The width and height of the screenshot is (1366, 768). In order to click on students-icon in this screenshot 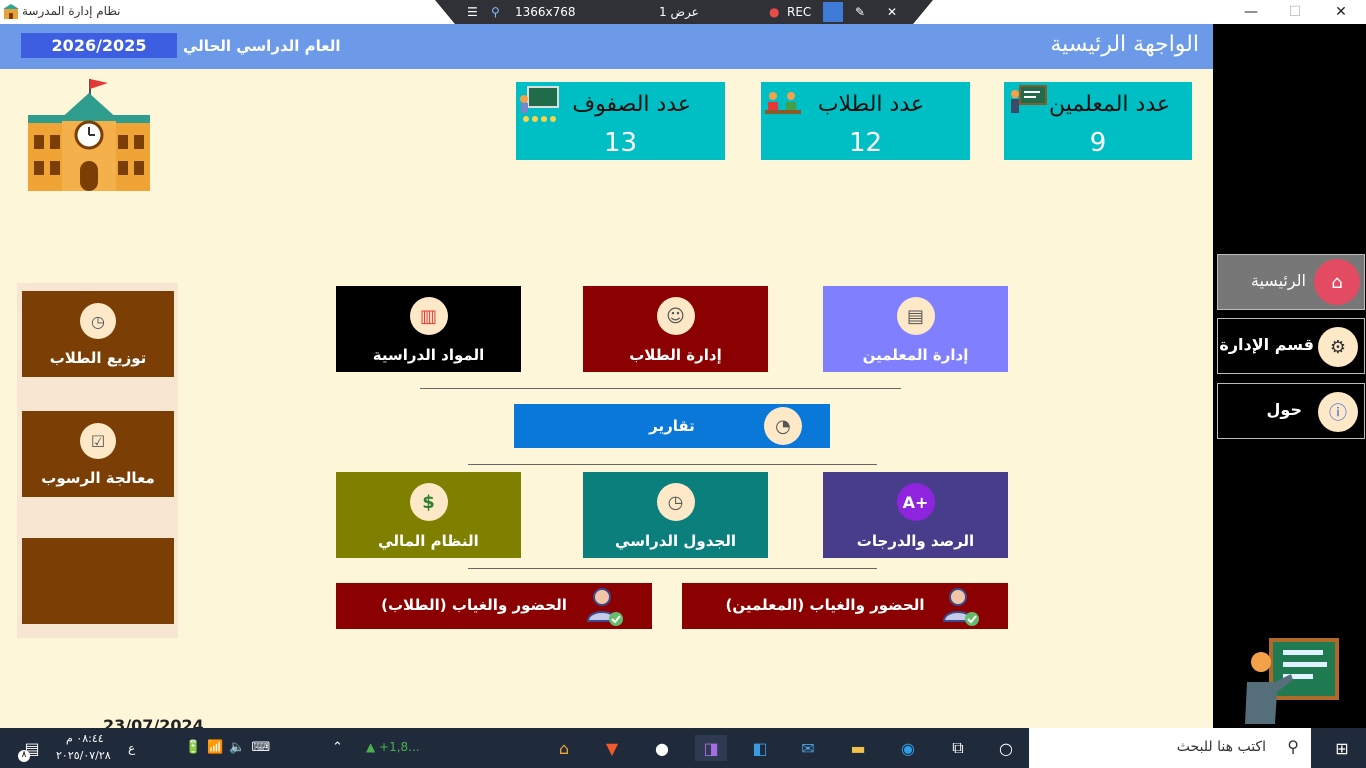, I will do `click(783, 103)`.